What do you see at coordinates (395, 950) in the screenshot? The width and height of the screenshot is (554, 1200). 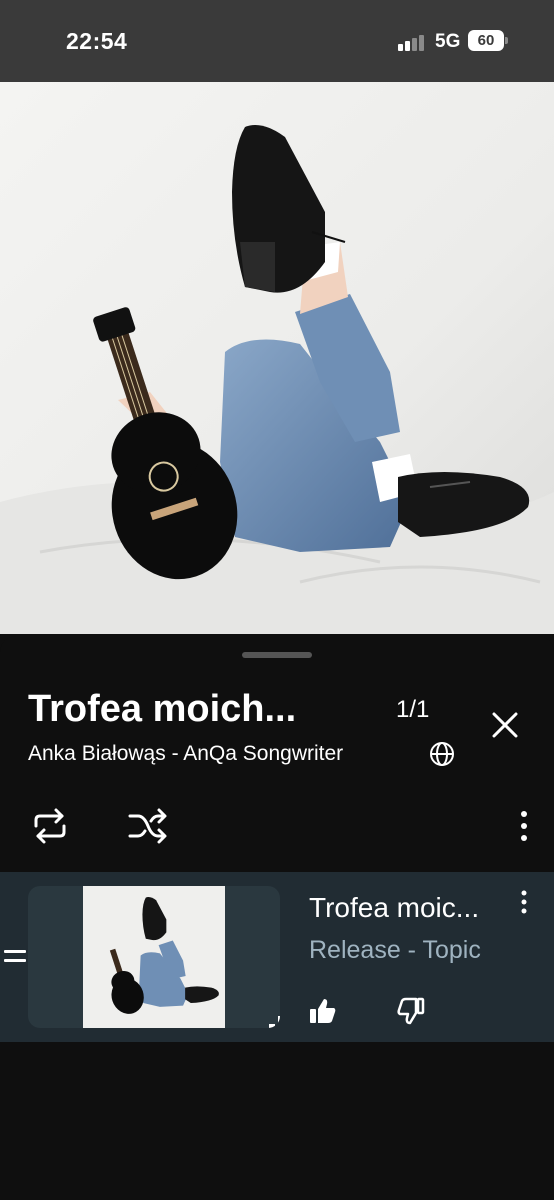 I see `queue-item-artist: Release - Topic` at bounding box center [395, 950].